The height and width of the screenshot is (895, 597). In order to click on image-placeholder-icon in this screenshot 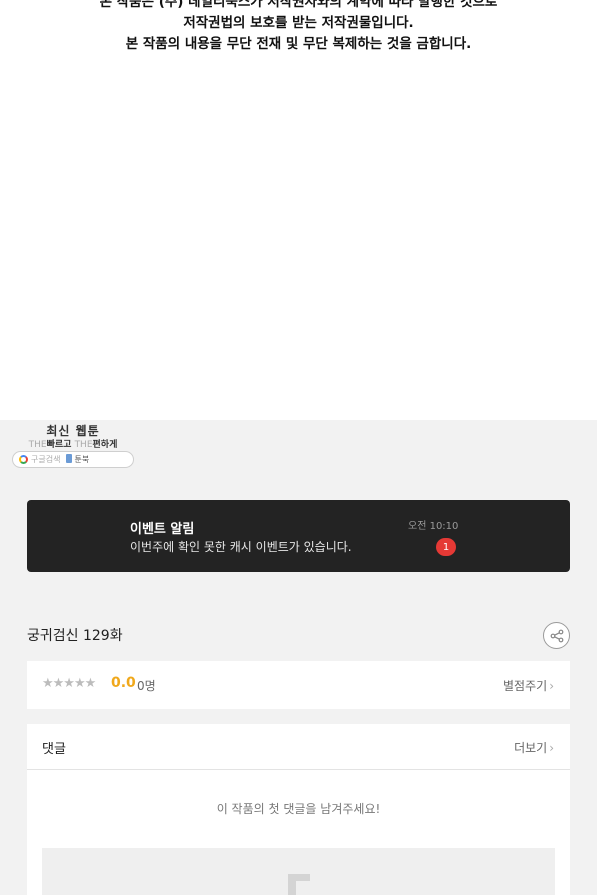, I will do `click(299, 884)`.